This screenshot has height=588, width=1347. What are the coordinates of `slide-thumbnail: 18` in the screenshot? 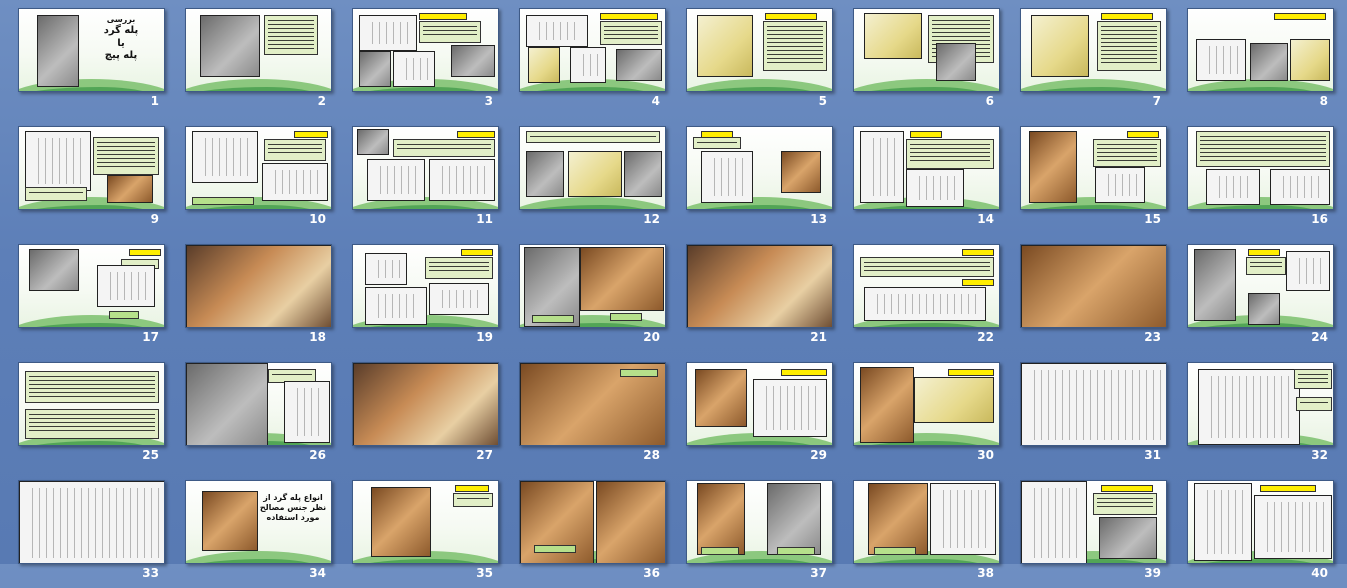 It's located at (258, 298).